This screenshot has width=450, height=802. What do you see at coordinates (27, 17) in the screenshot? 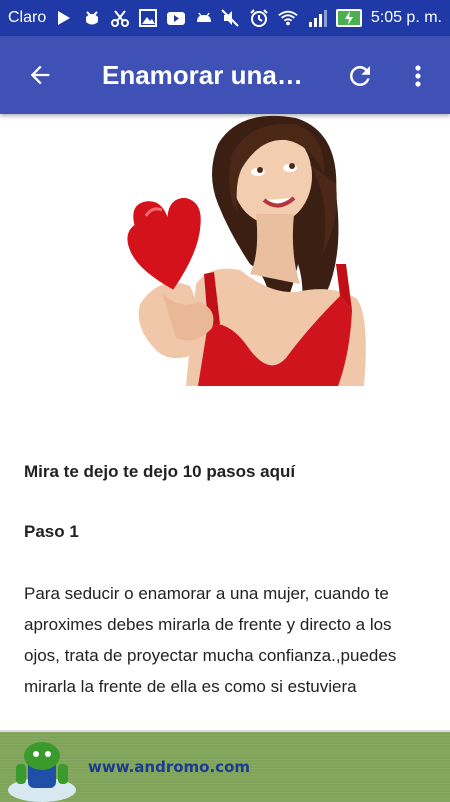
I see `carrier-label: Claro` at bounding box center [27, 17].